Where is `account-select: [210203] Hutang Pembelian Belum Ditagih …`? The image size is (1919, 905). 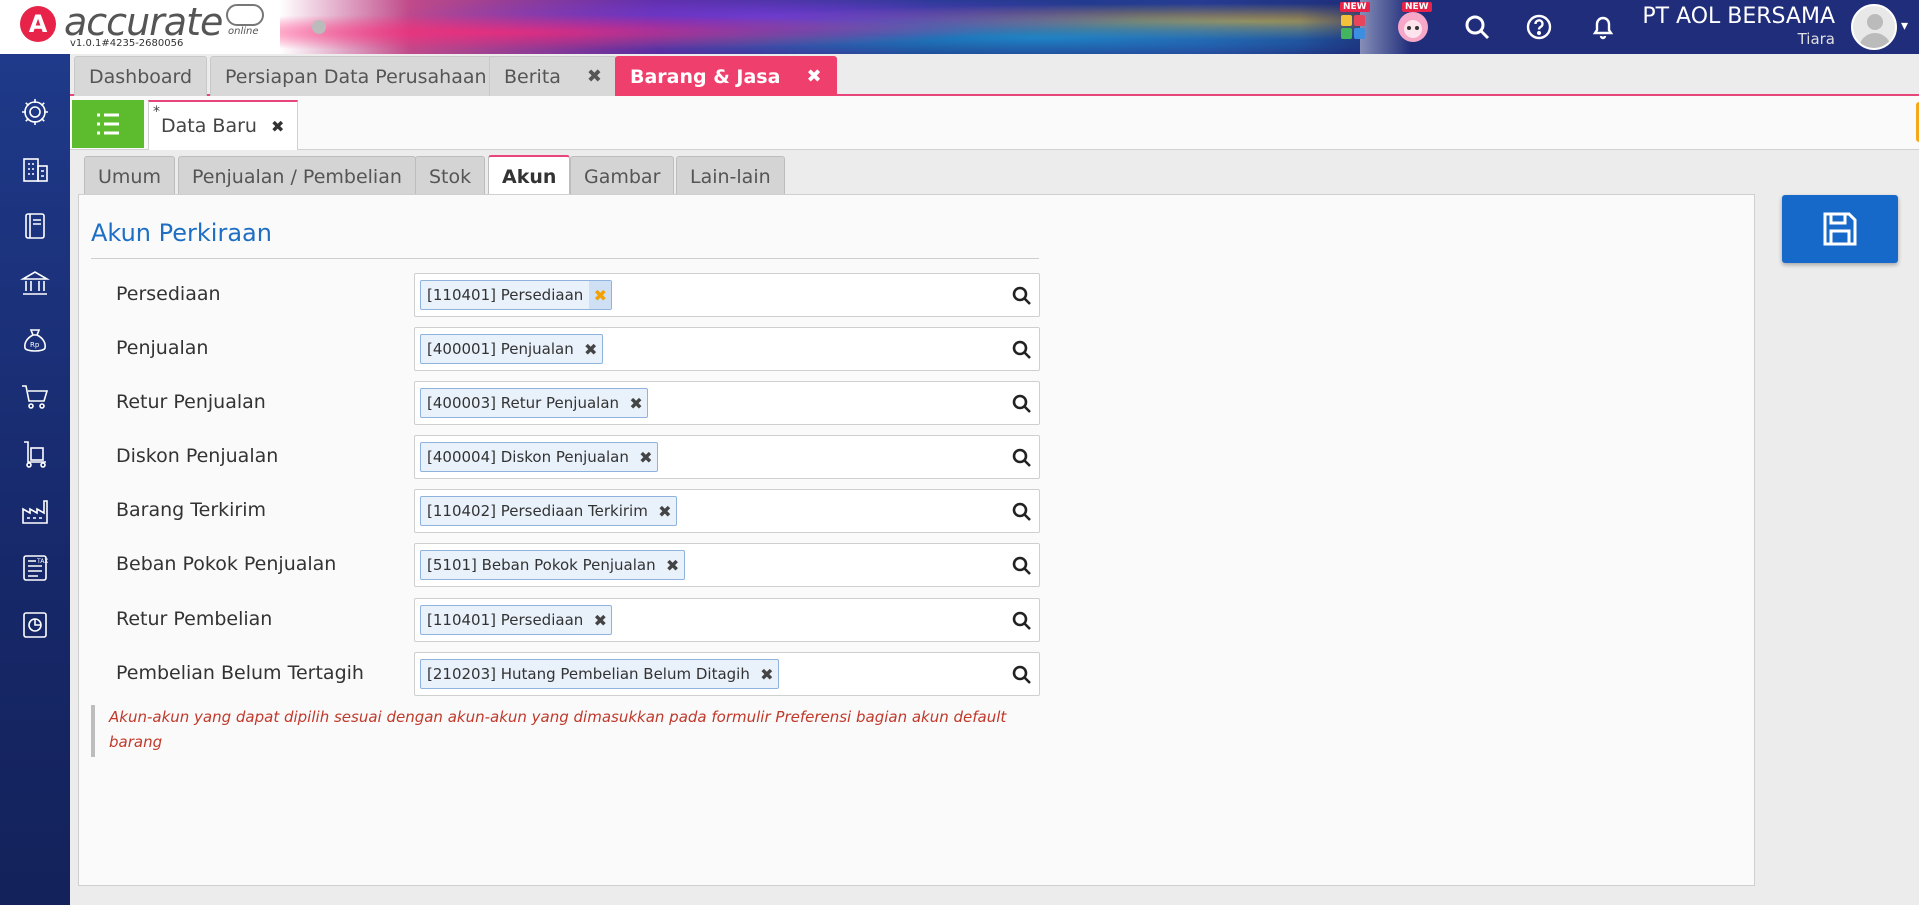
account-select: [210203] Hutang Pembelian Belum Ditagih … is located at coordinates (727, 674).